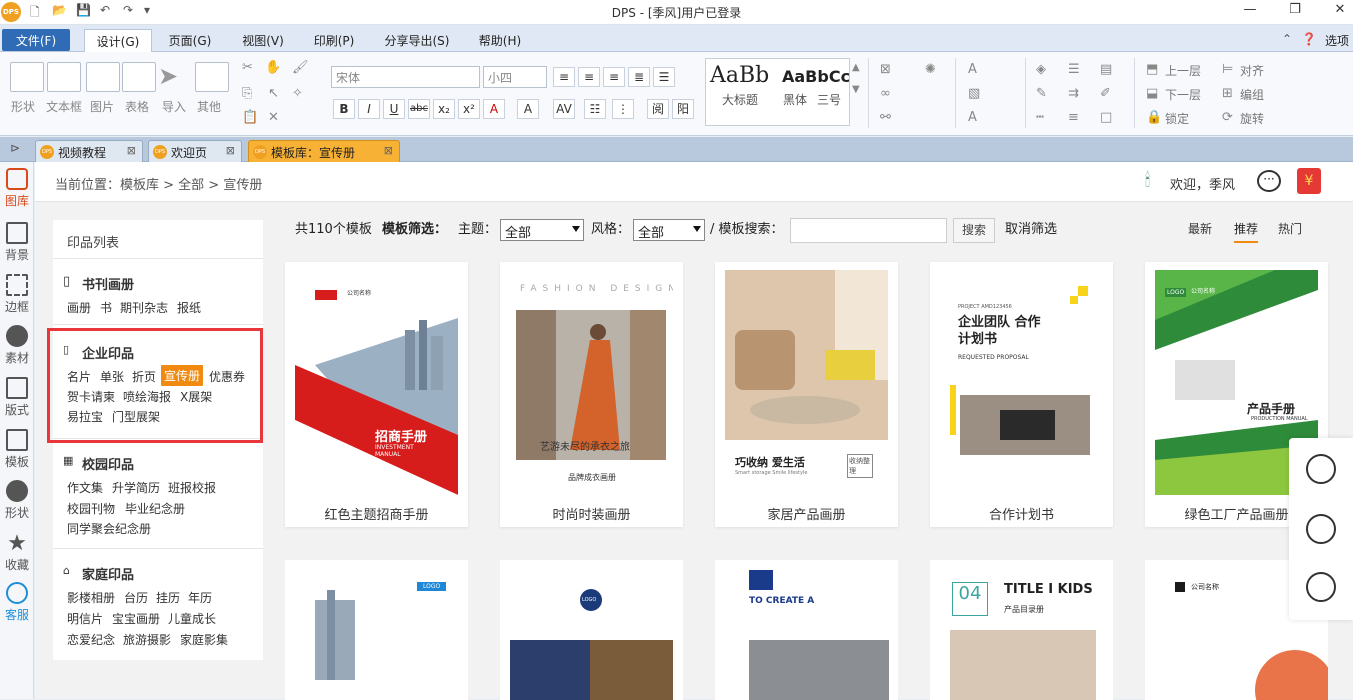 The height and width of the screenshot is (700, 1353). What do you see at coordinates (591, 394) in the screenshot?
I see `template-card: FASHION DESIGN 艺游未尽的承衣之旅 品牌成衣画册 时尚时装画册` at bounding box center [591, 394].